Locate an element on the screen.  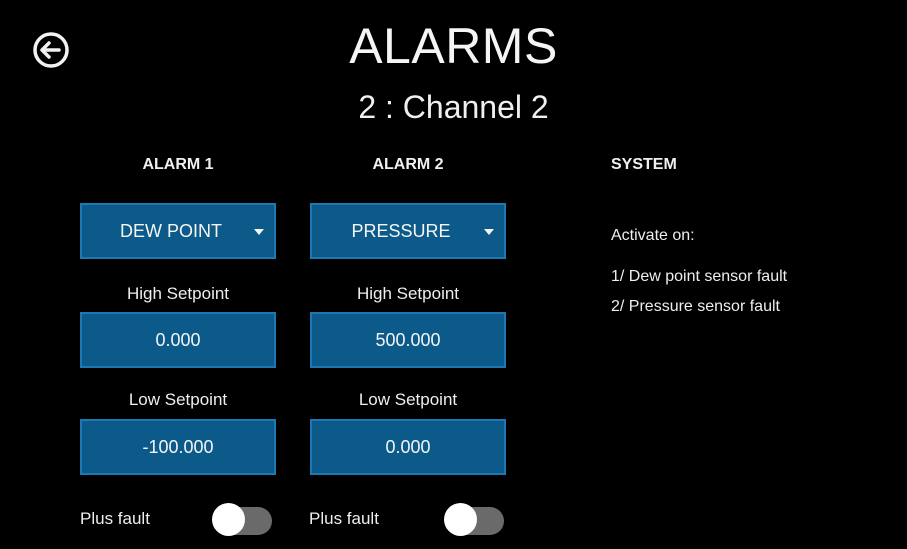
alarm2-low-setpoint-field: 0.000 is located at coordinates (408, 447).